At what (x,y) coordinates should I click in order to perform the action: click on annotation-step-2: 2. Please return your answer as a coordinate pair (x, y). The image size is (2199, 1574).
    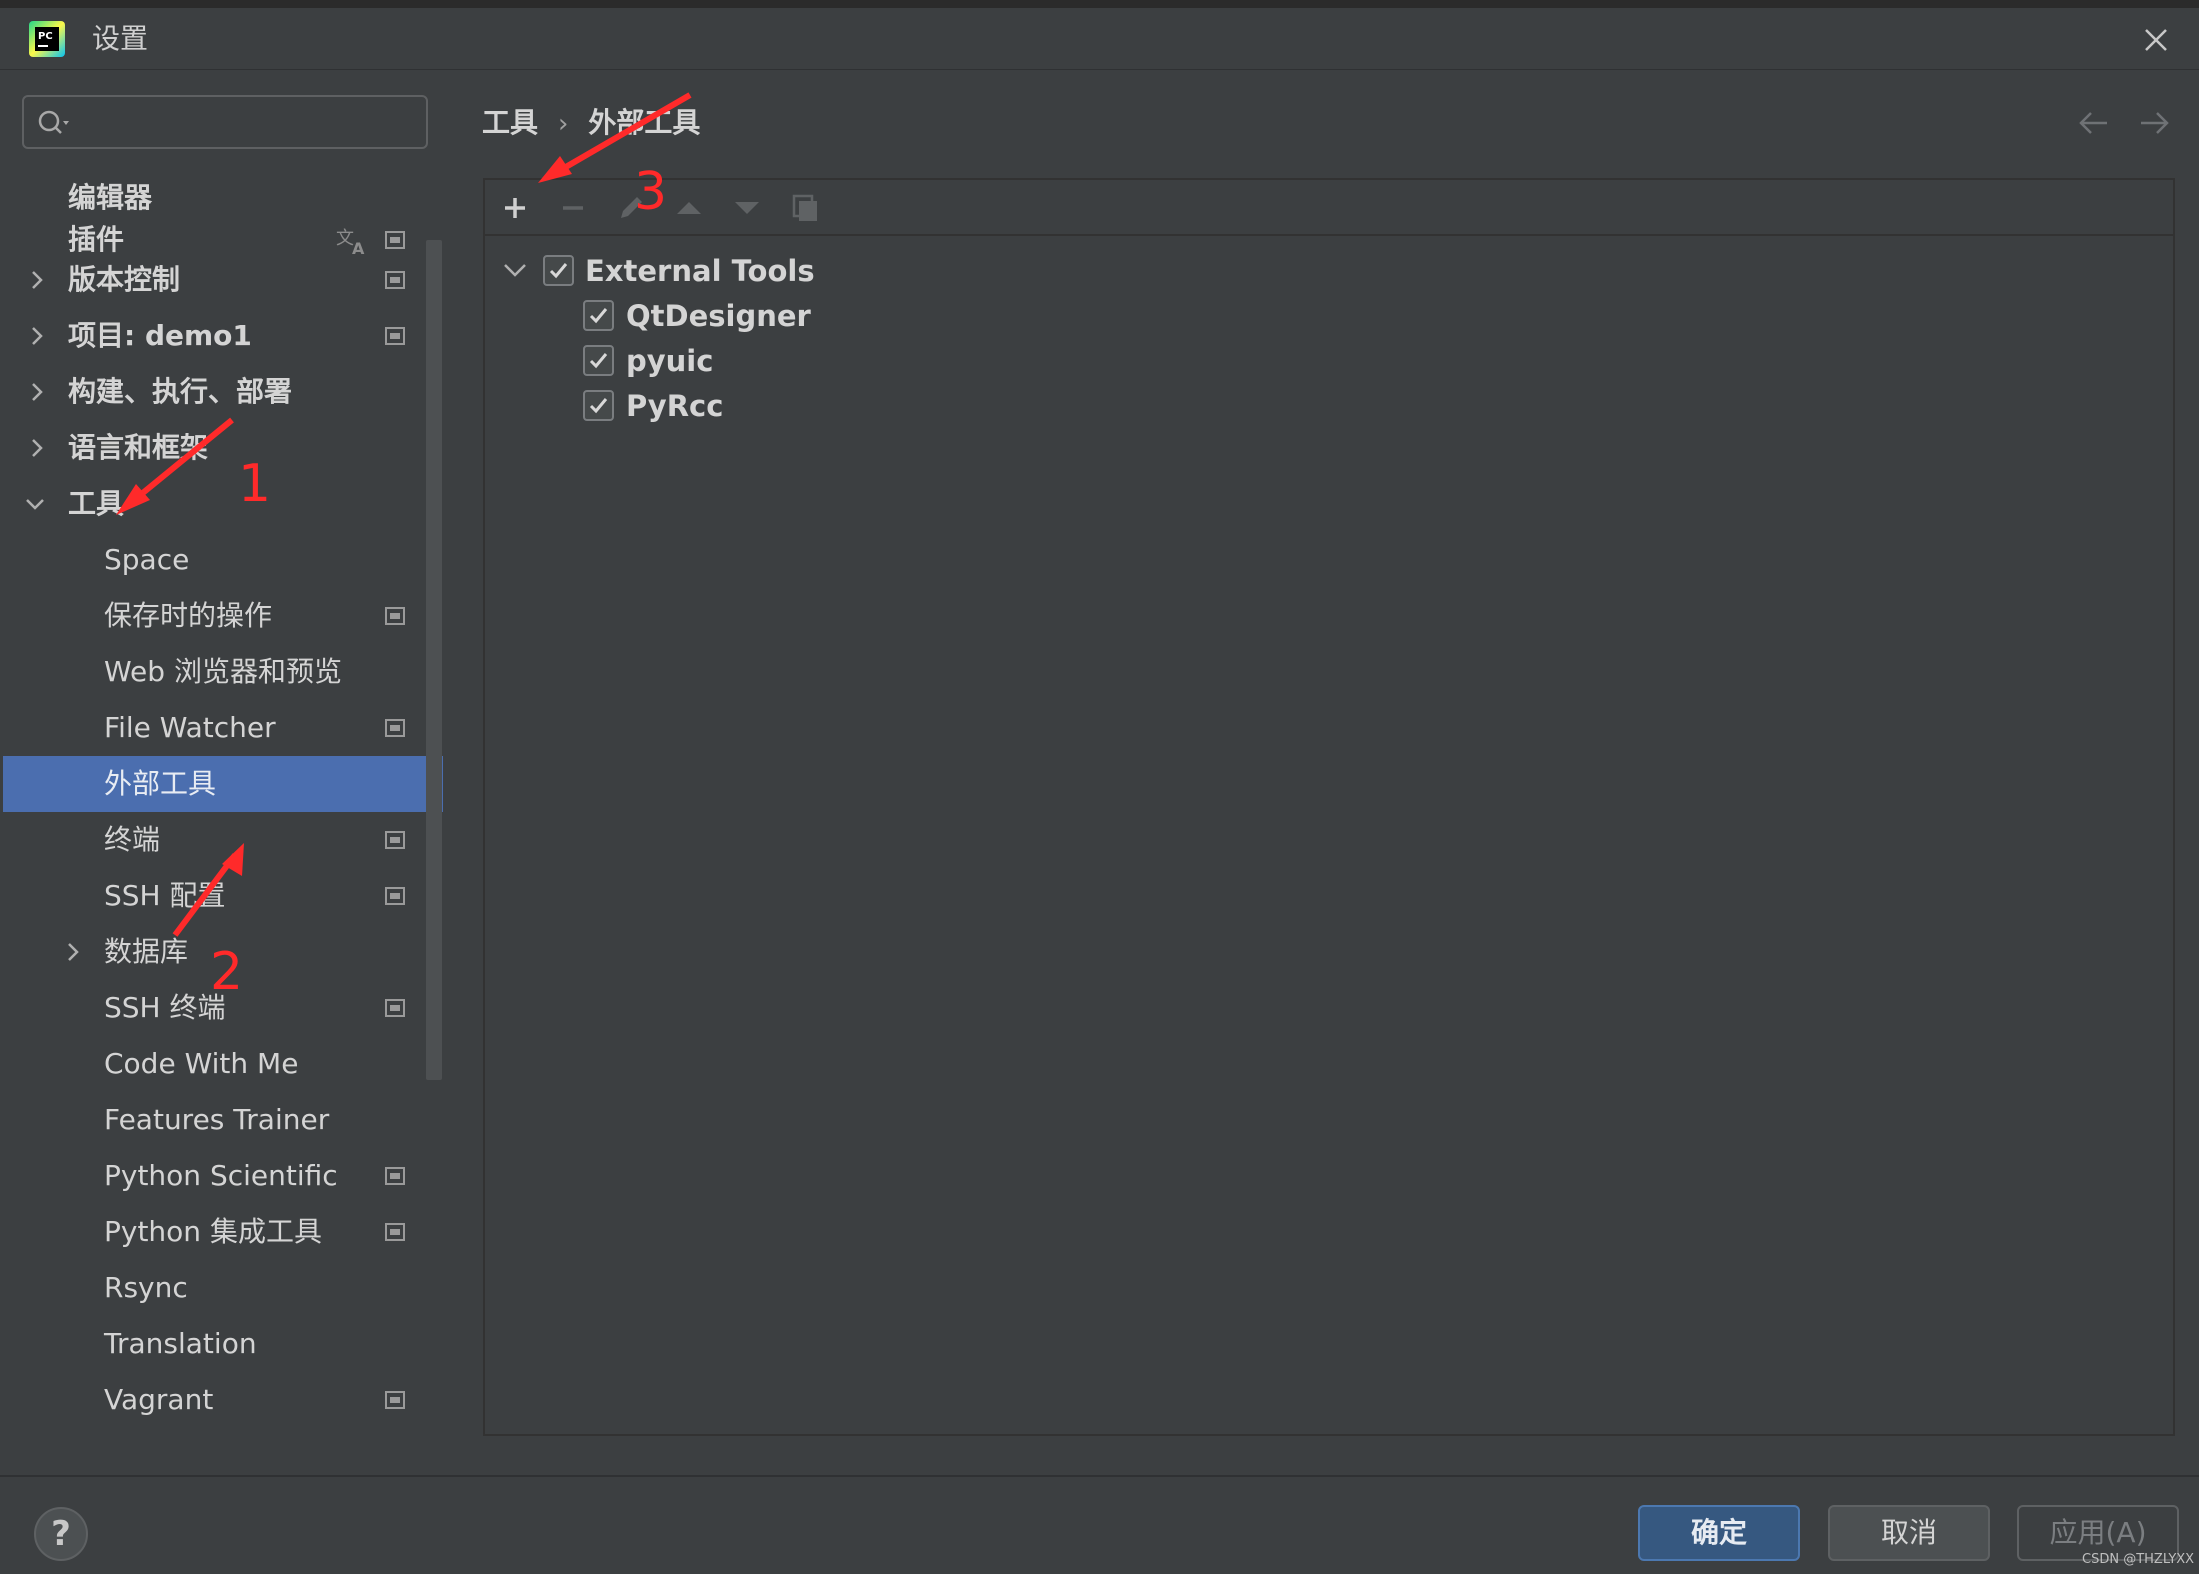
    Looking at the image, I should click on (227, 972).